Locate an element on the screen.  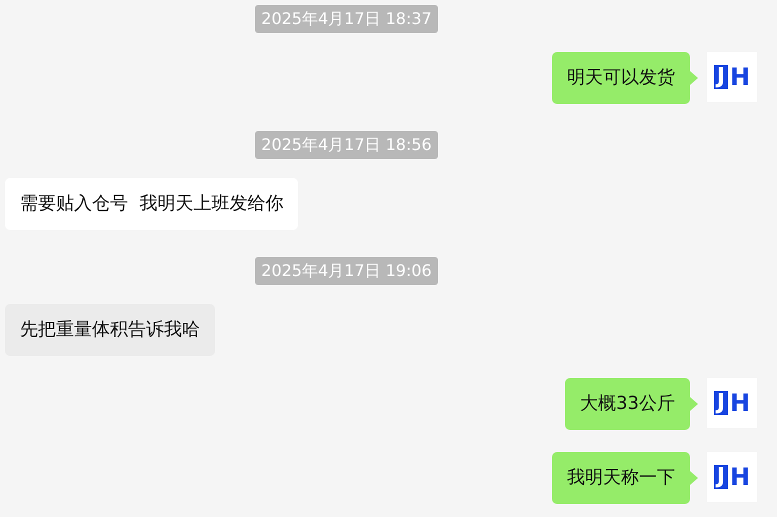
message-bubble: 我明天称一下 is located at coordinates (621, 478).